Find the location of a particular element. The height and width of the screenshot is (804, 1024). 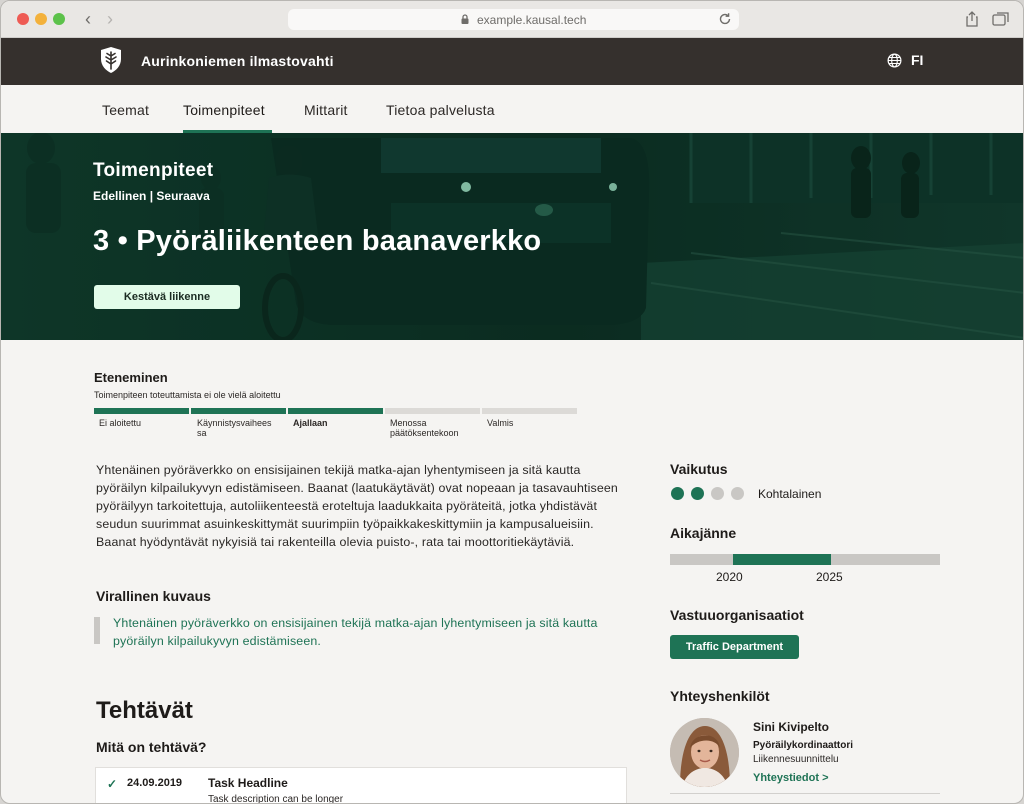

contact-role: Pyöräilykordinaattori is located at coordinates (803, 745).